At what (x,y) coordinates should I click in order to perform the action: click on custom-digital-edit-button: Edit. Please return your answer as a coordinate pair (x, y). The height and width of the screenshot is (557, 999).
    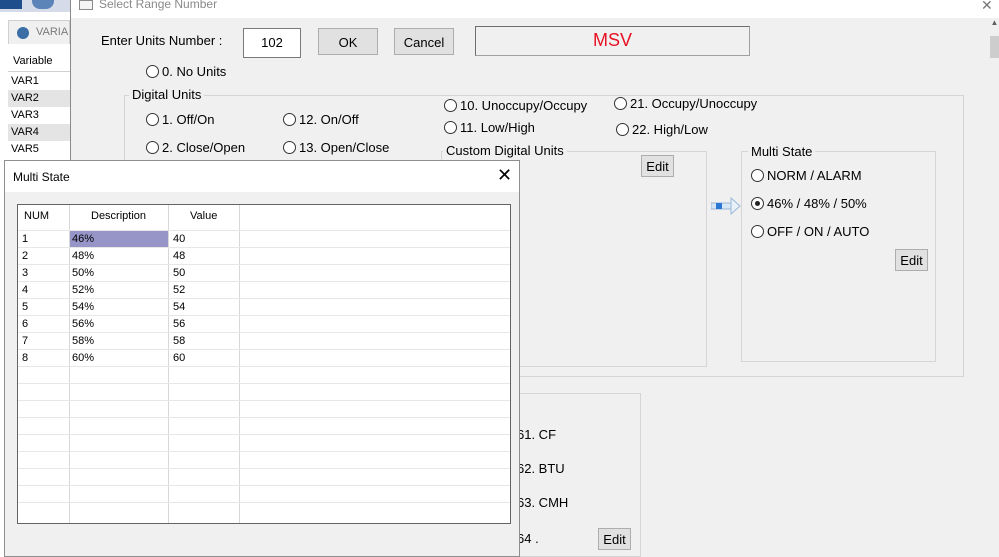
    Looking at the image, I should click on (657, 166).